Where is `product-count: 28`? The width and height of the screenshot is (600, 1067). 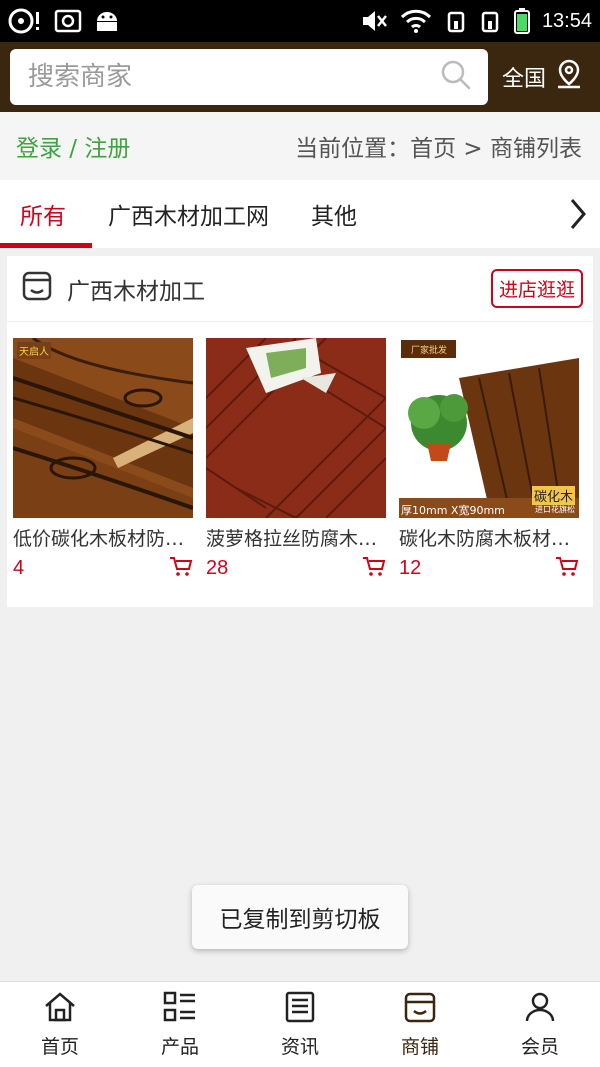 product-count: 28 is located at coordinates (217, 567).